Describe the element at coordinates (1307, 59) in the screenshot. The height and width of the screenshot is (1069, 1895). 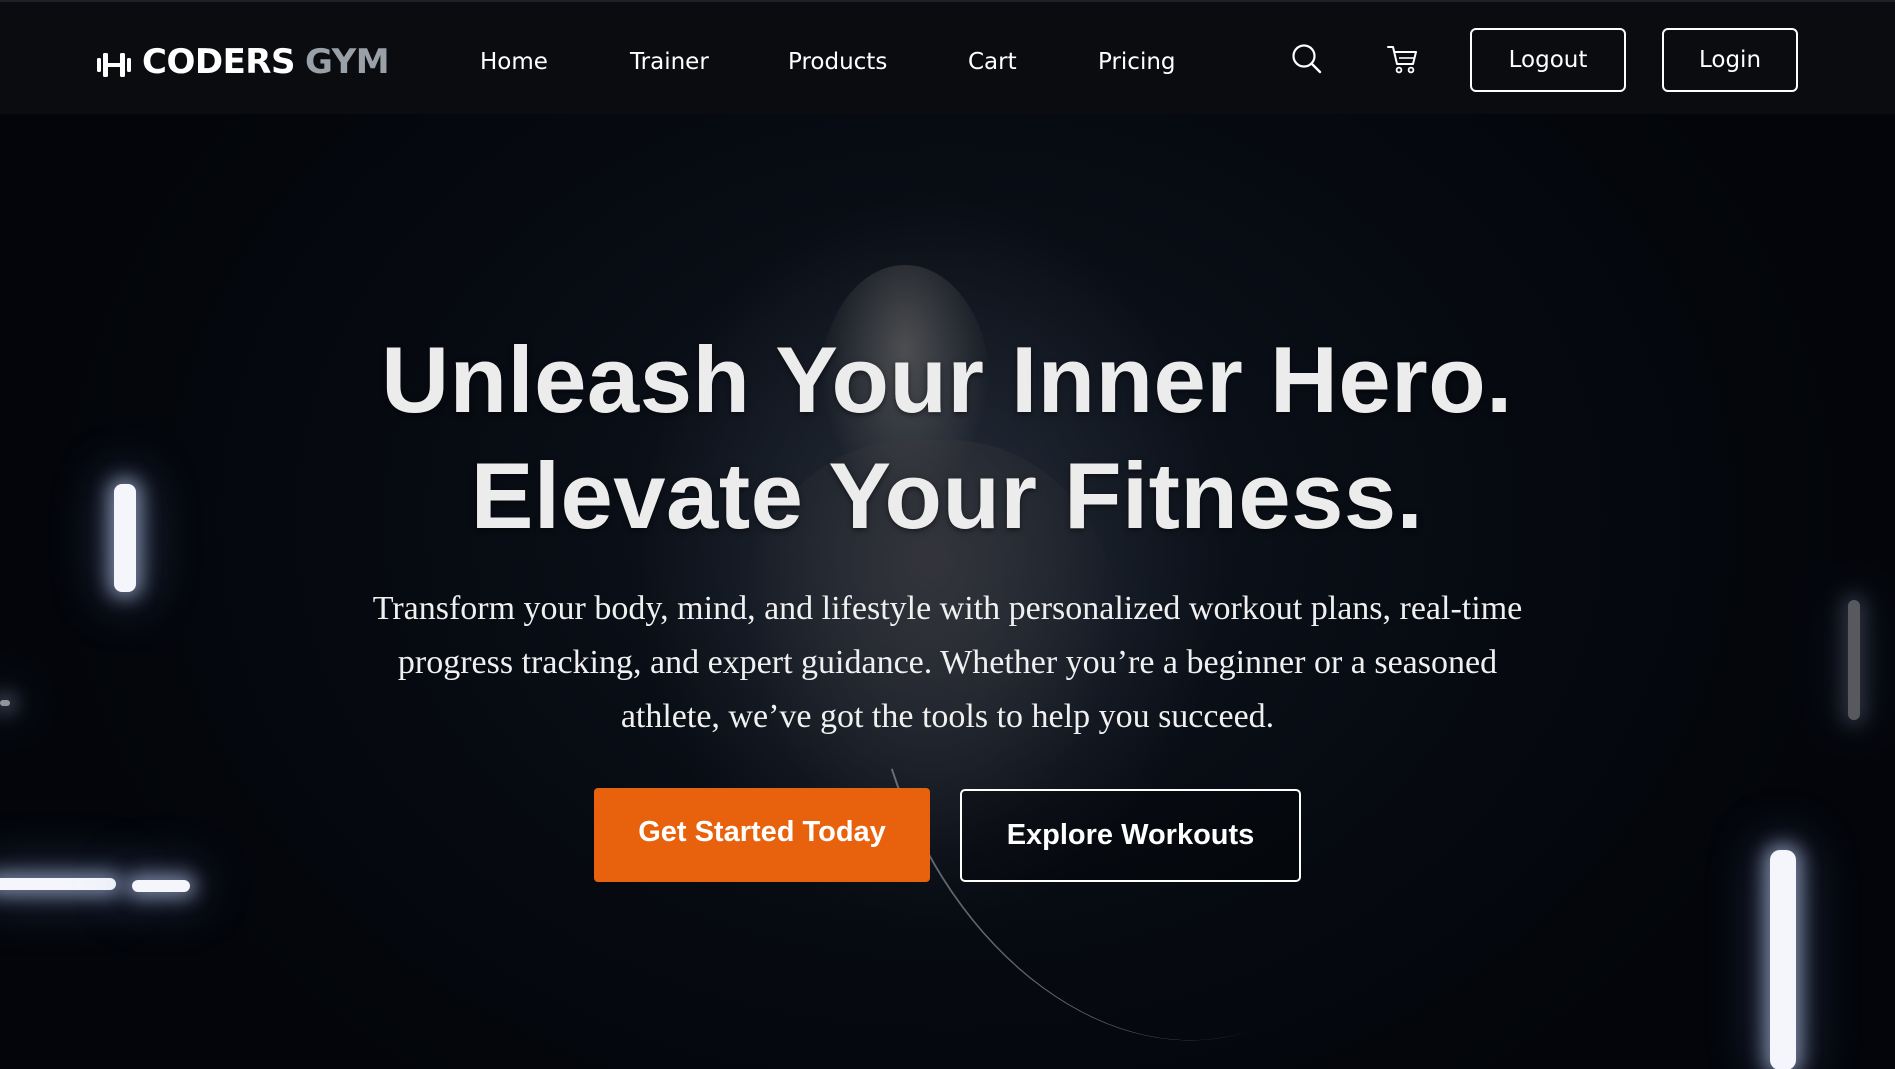
I see `search-icon` at that location.